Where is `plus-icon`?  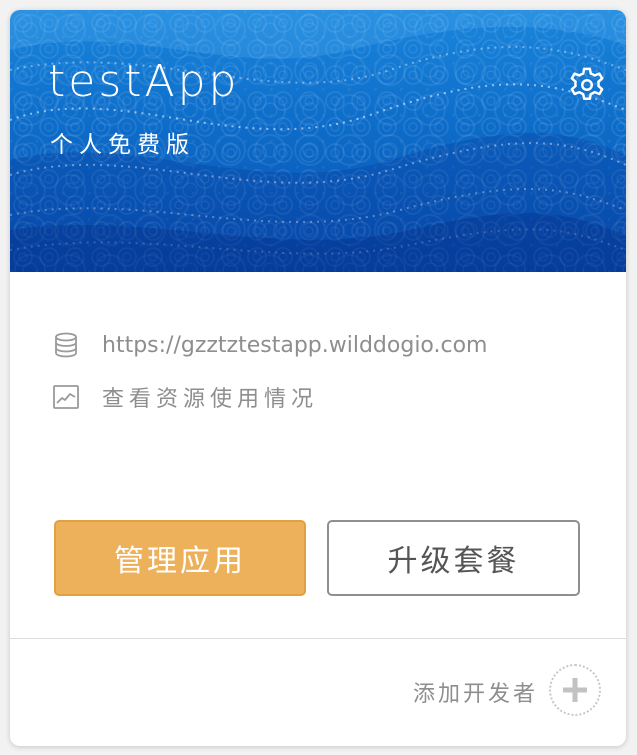
plus-icon is located at coordinates (575, 690).